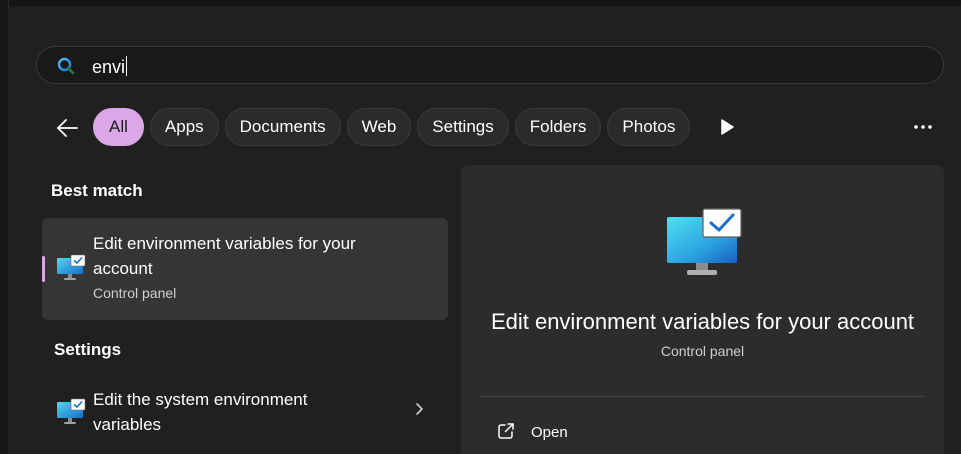  Describe the element at coordinates (66, 66) in the screenshot. I see `search-icon` at that location.